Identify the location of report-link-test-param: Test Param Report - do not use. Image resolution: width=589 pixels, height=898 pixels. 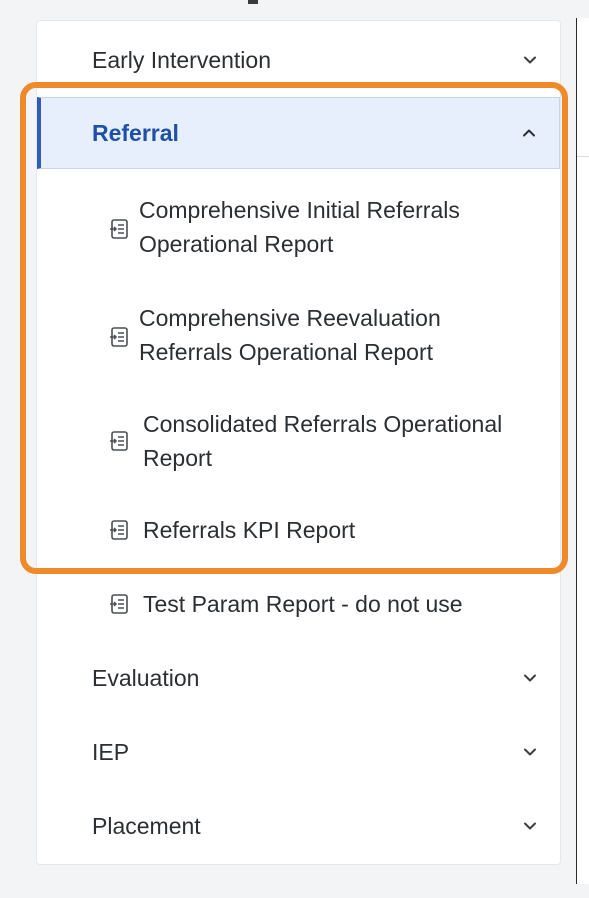
(286, 604).